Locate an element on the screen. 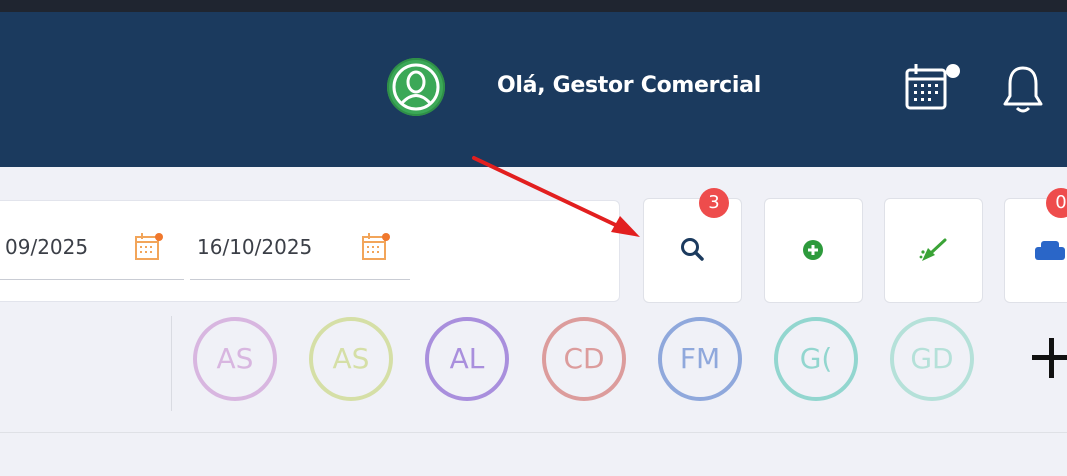  user-chip-3: AL is located at coordinates (467, 359).